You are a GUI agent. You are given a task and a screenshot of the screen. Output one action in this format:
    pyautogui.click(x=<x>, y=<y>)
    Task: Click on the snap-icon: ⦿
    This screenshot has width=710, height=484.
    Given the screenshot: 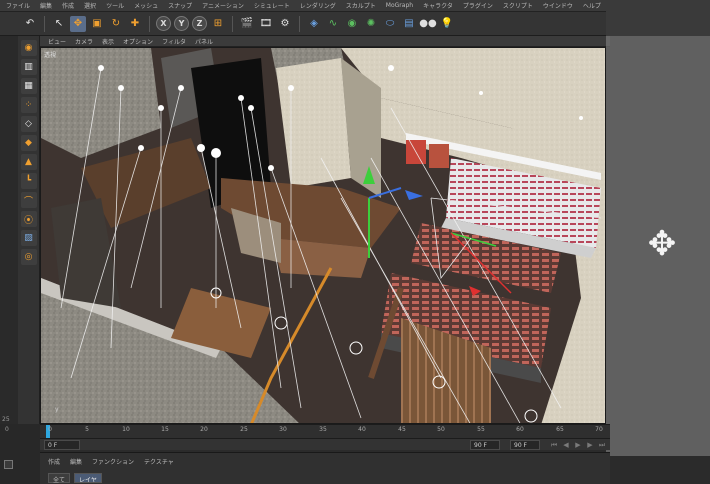 What is the action you would take?
    pyautogui.click(x=28, y=219)
    